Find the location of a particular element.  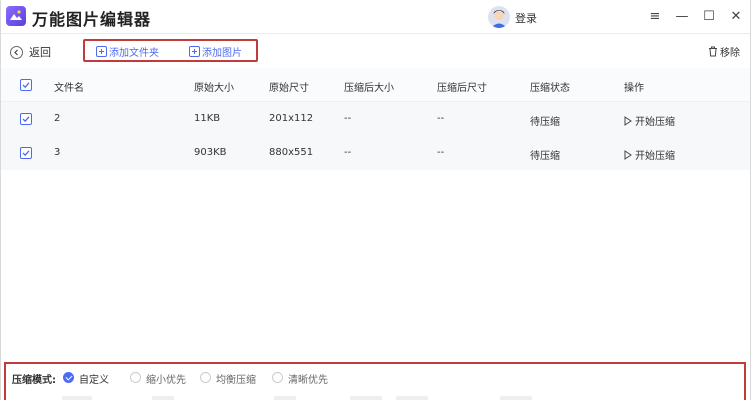

table-header: 文件名 原始大小 原始尺寸 压缩后大小 压缩后尺寸 压缩状态 操作 is located at coordinates (375, 85).